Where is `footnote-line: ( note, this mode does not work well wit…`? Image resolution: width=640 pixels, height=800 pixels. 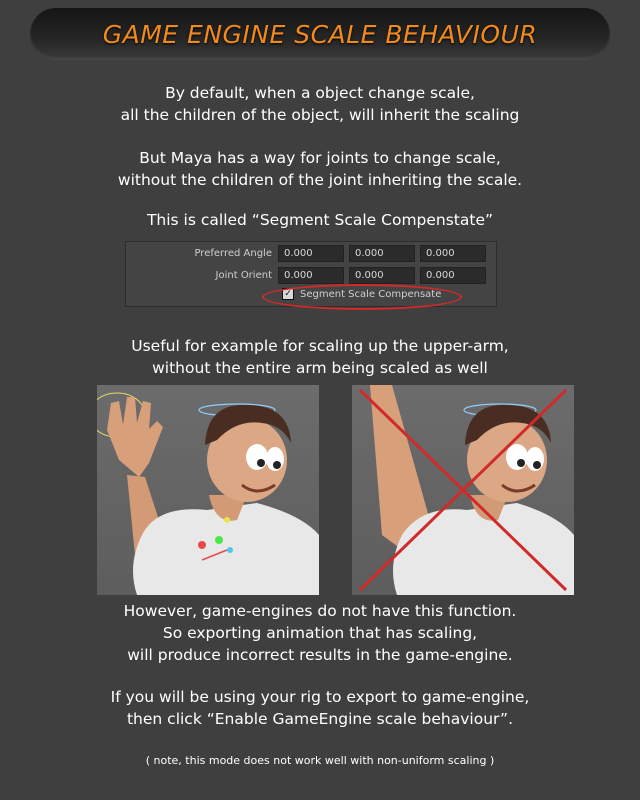
footnote-line: ( note, this mode does not work well wit… is located at coordinates (320, 760).